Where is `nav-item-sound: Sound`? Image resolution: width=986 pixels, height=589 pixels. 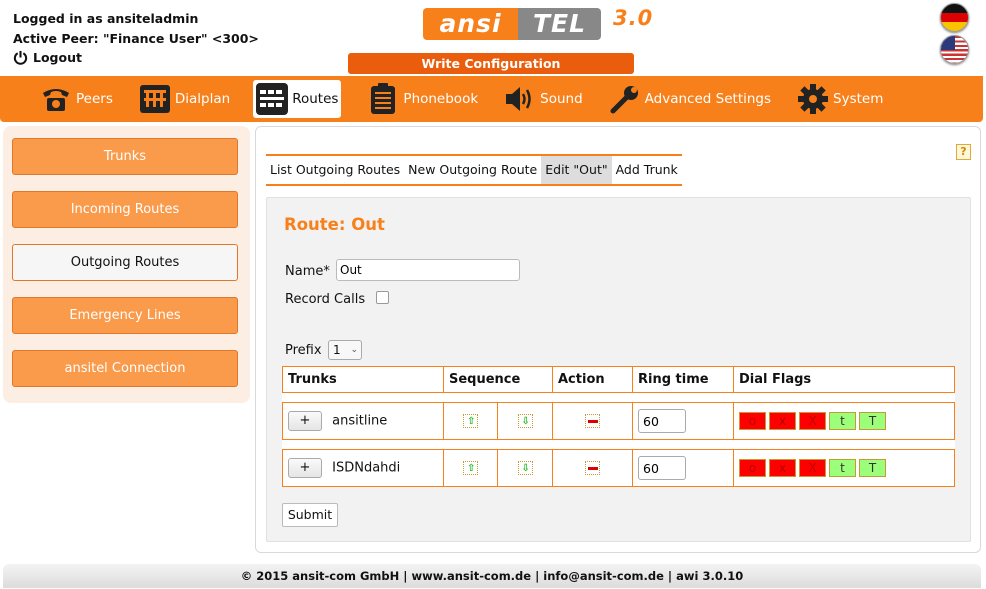 nav-item-sound: Sound is located at coordinates (543, 99).